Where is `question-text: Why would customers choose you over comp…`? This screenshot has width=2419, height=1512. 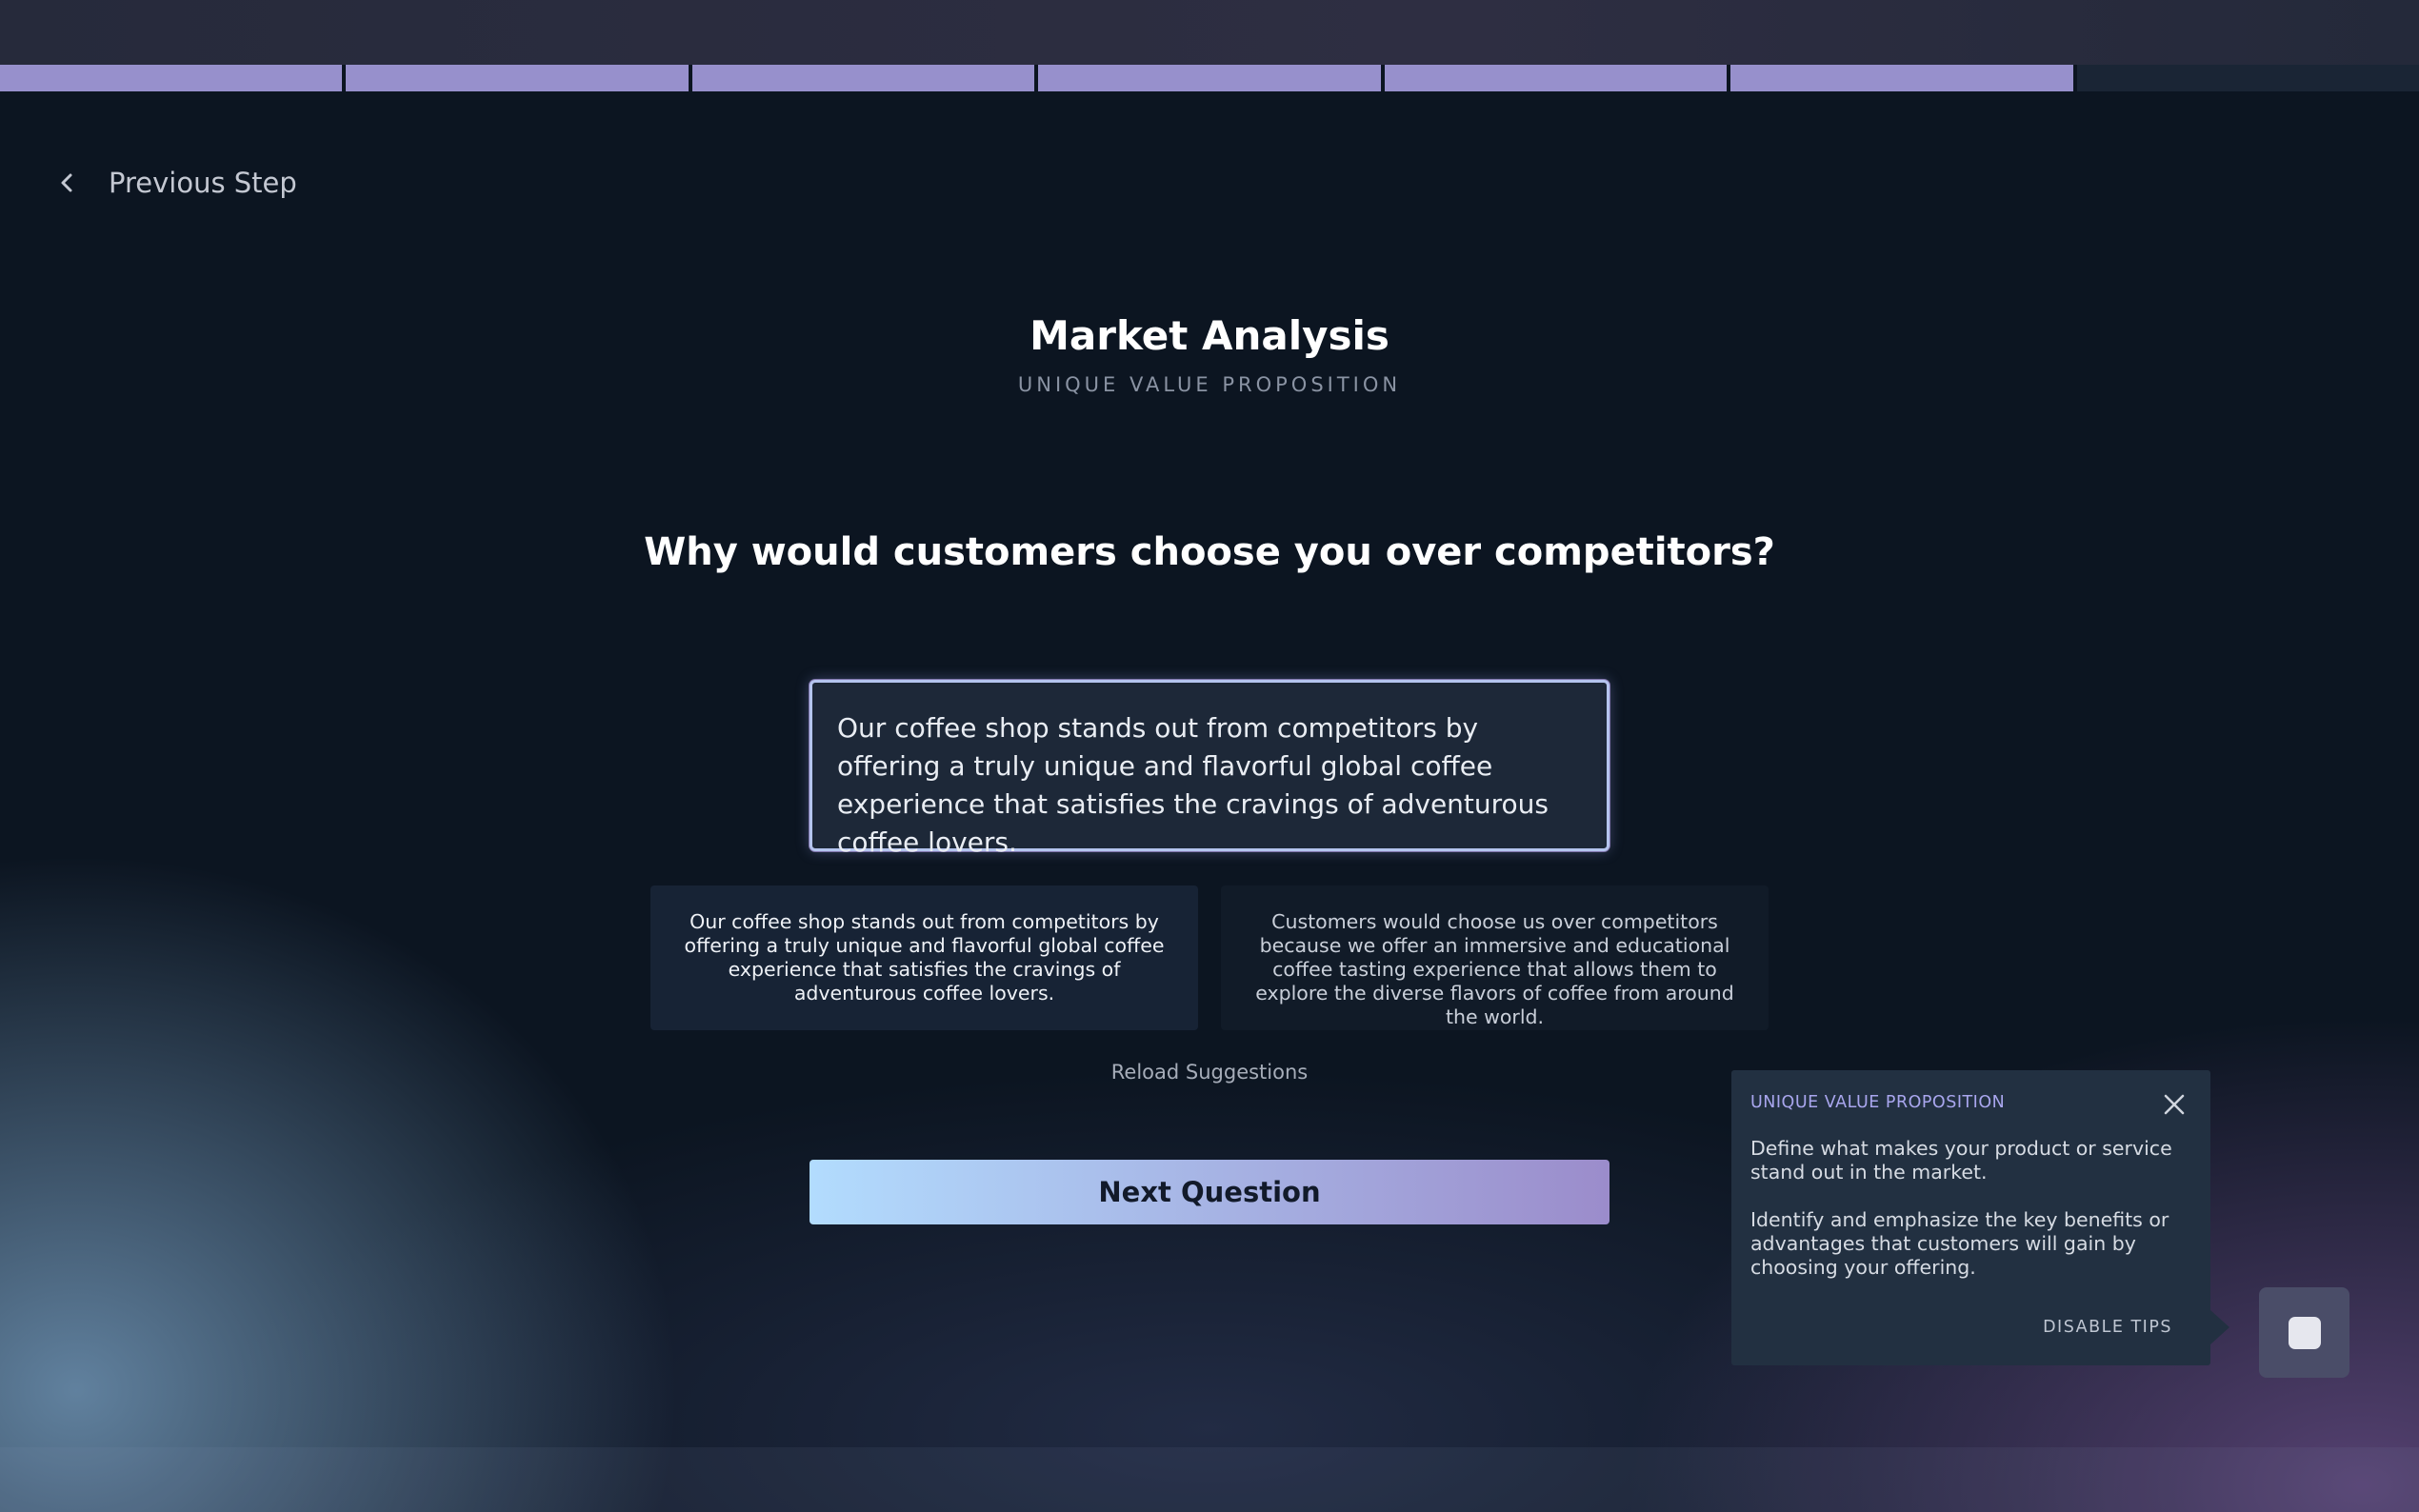
question-text: Why would customers choose you over comp… is located at coordinates (1209, 552).